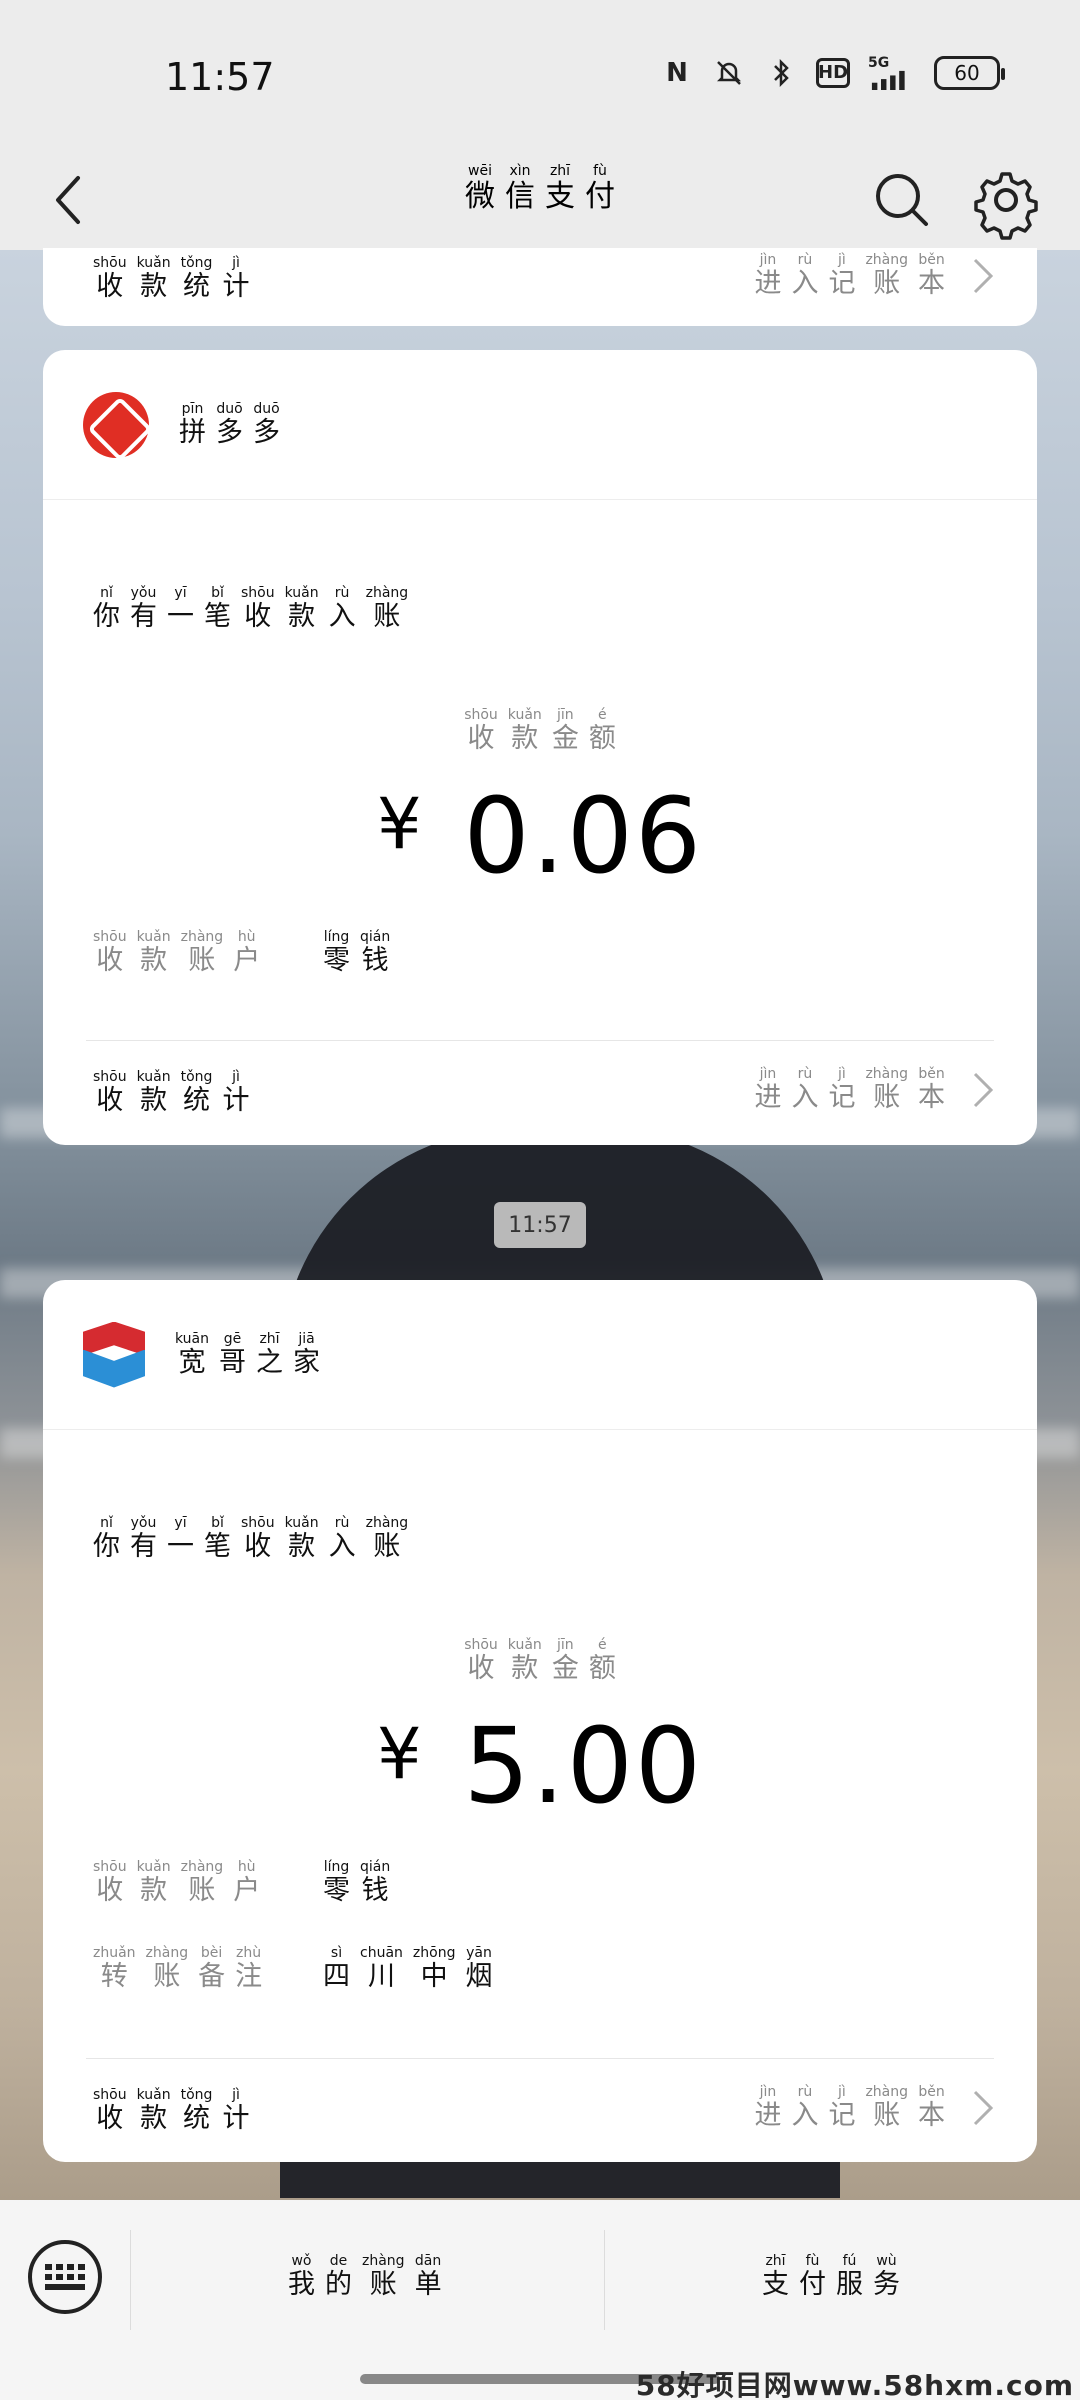 The width and height of the screenshot is (1080, 2400). What do you see at coordinates (931, 1090) in the screenshot?
I see `pinyin-char: běn 本` at bounding box center [931, 1090].